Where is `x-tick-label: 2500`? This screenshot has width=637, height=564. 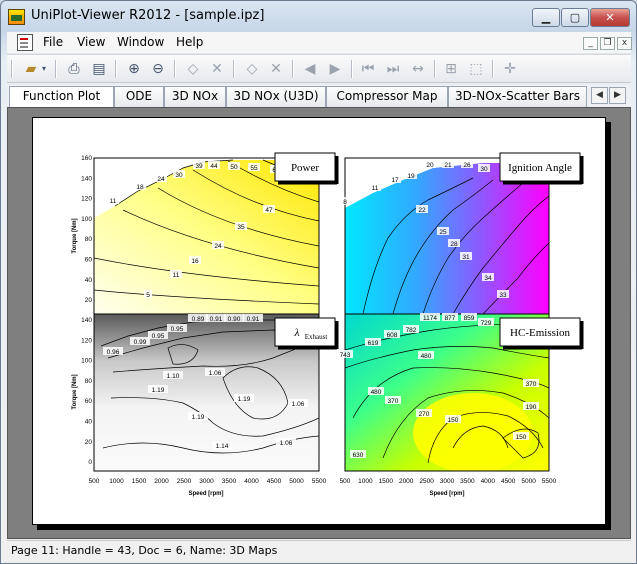
x-tick-label: 2500 is located at coordinates (184, 481).